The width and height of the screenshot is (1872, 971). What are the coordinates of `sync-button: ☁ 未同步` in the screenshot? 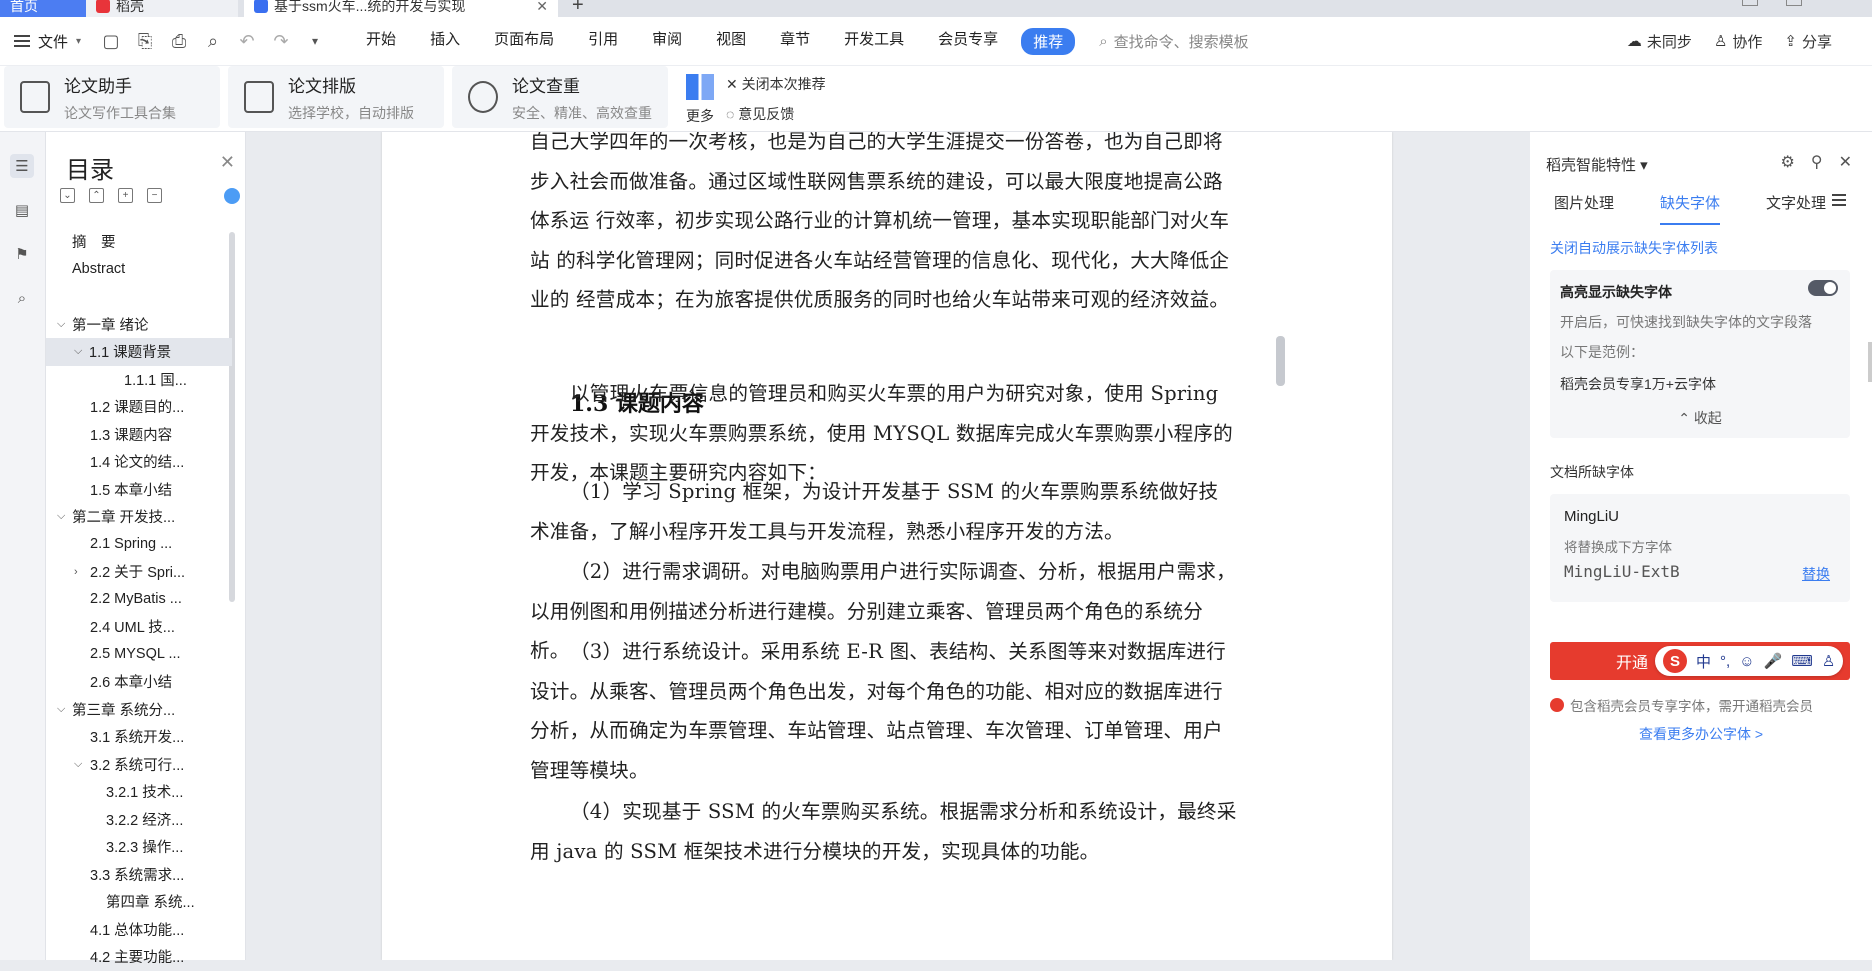 It's located at (1659, 41).